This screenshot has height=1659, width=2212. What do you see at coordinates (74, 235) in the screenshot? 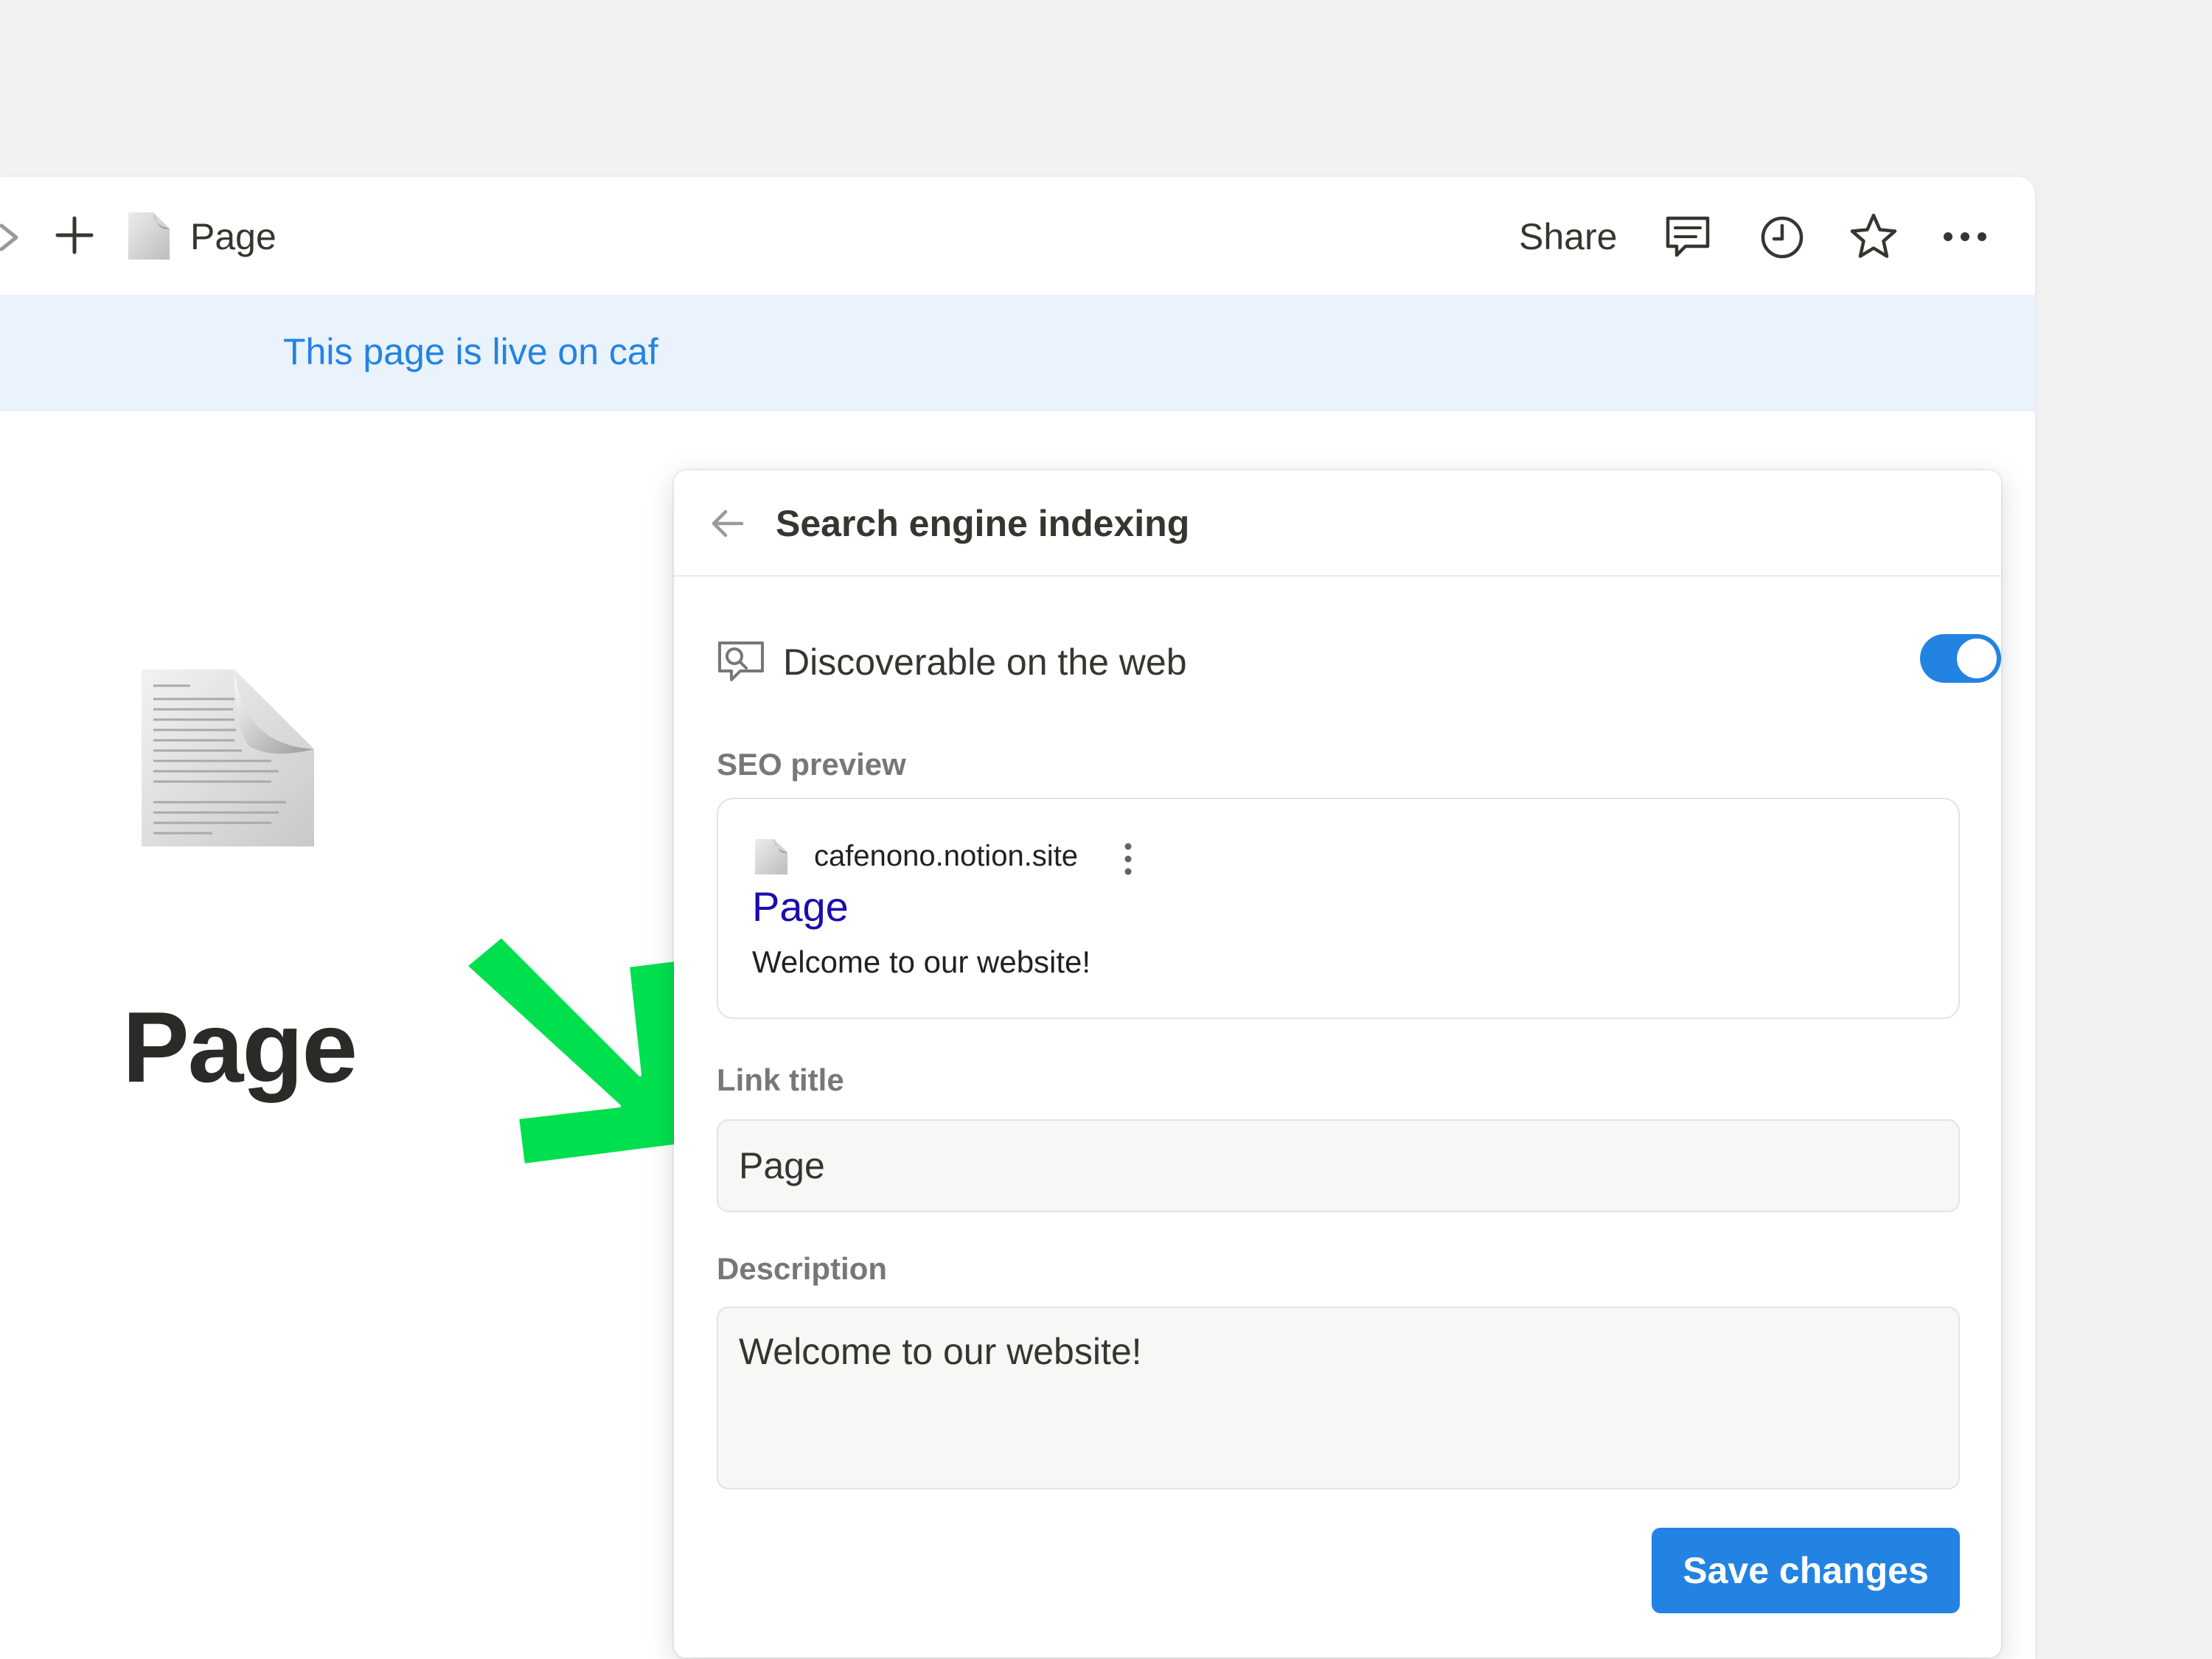
I see `plus-icon` at bounding box center [74, 235].